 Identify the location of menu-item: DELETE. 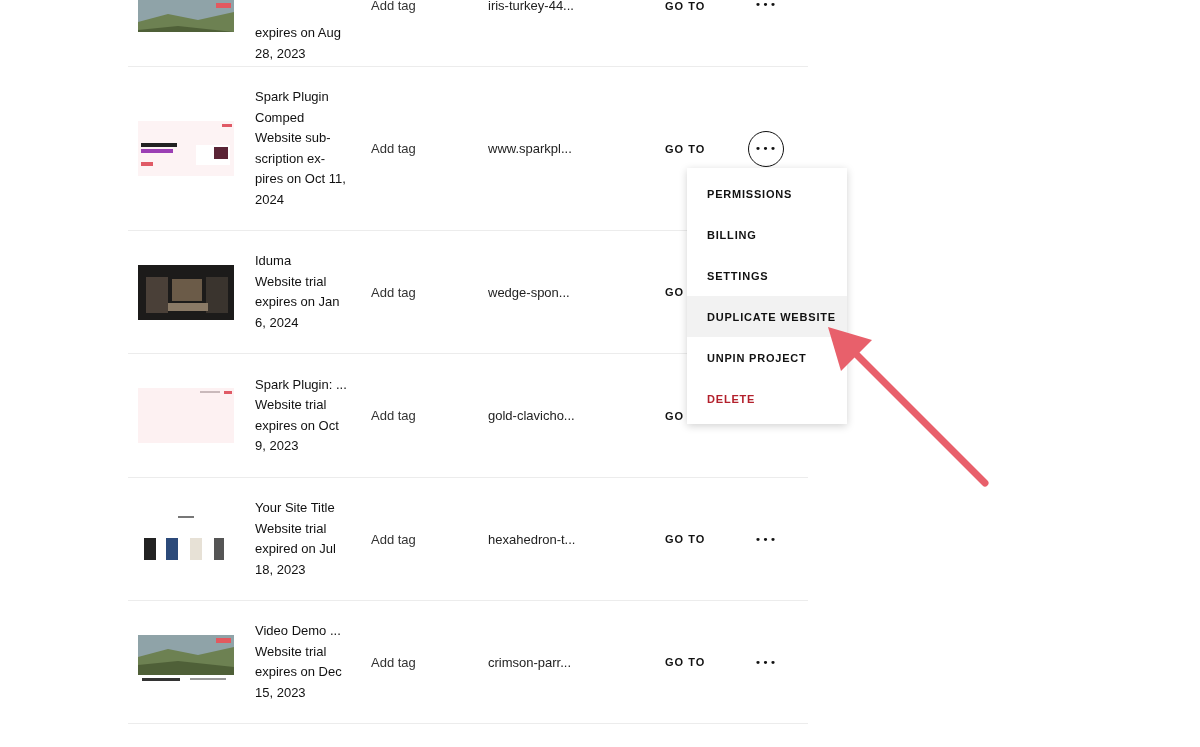
(767, 398).